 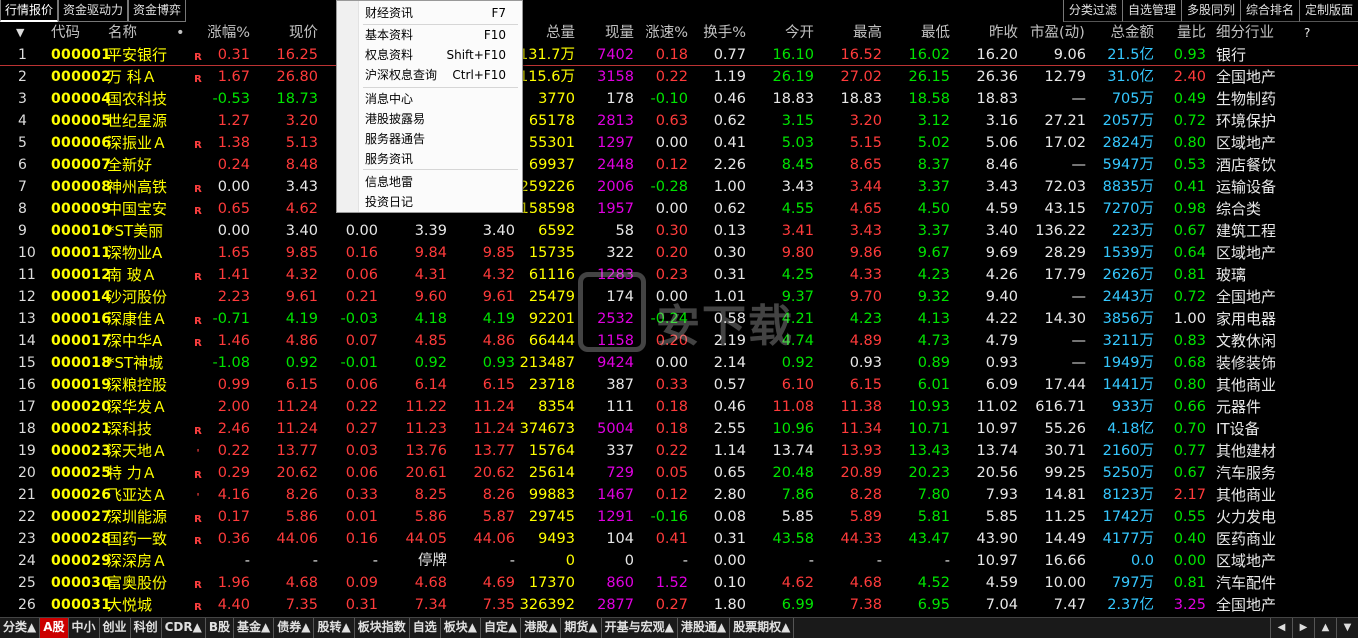 I want to click on col-industry: 细分行业, so click(x=1252, y=33).